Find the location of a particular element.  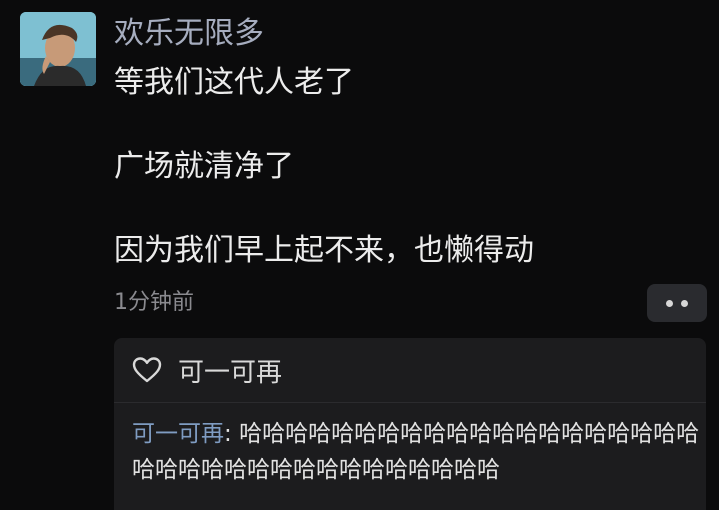

heart-icon is located at coordinates (147, 370).